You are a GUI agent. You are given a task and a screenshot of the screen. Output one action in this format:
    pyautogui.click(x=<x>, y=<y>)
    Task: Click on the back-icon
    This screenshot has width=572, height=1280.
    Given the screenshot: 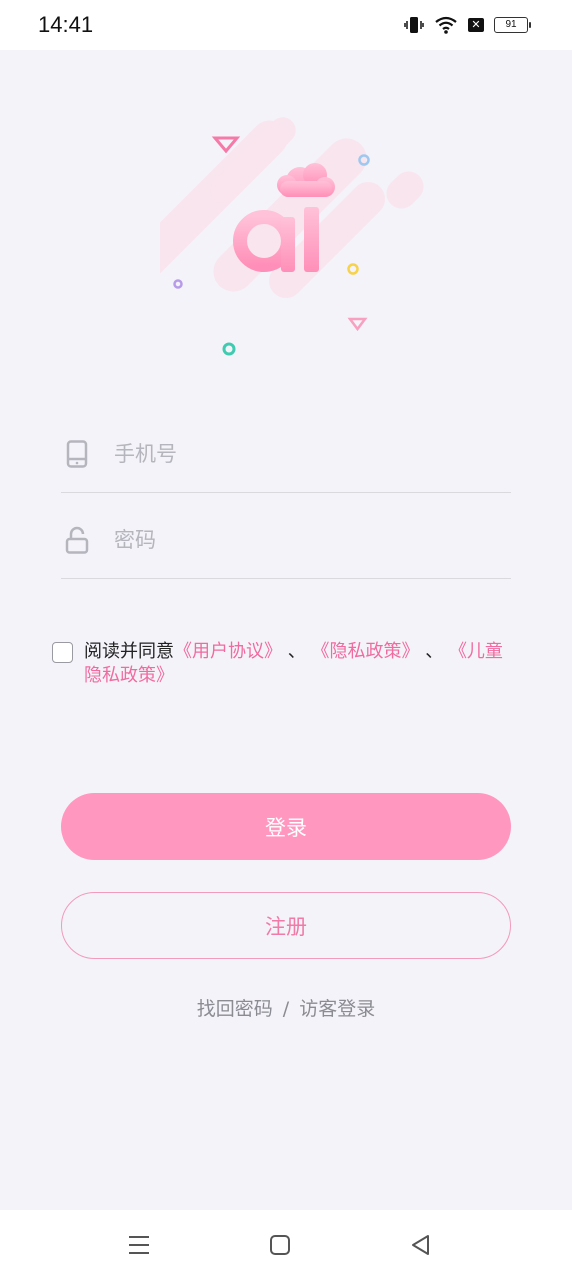 What is the action you would take?
    pyautogui.click(x=421, y=1245)
    